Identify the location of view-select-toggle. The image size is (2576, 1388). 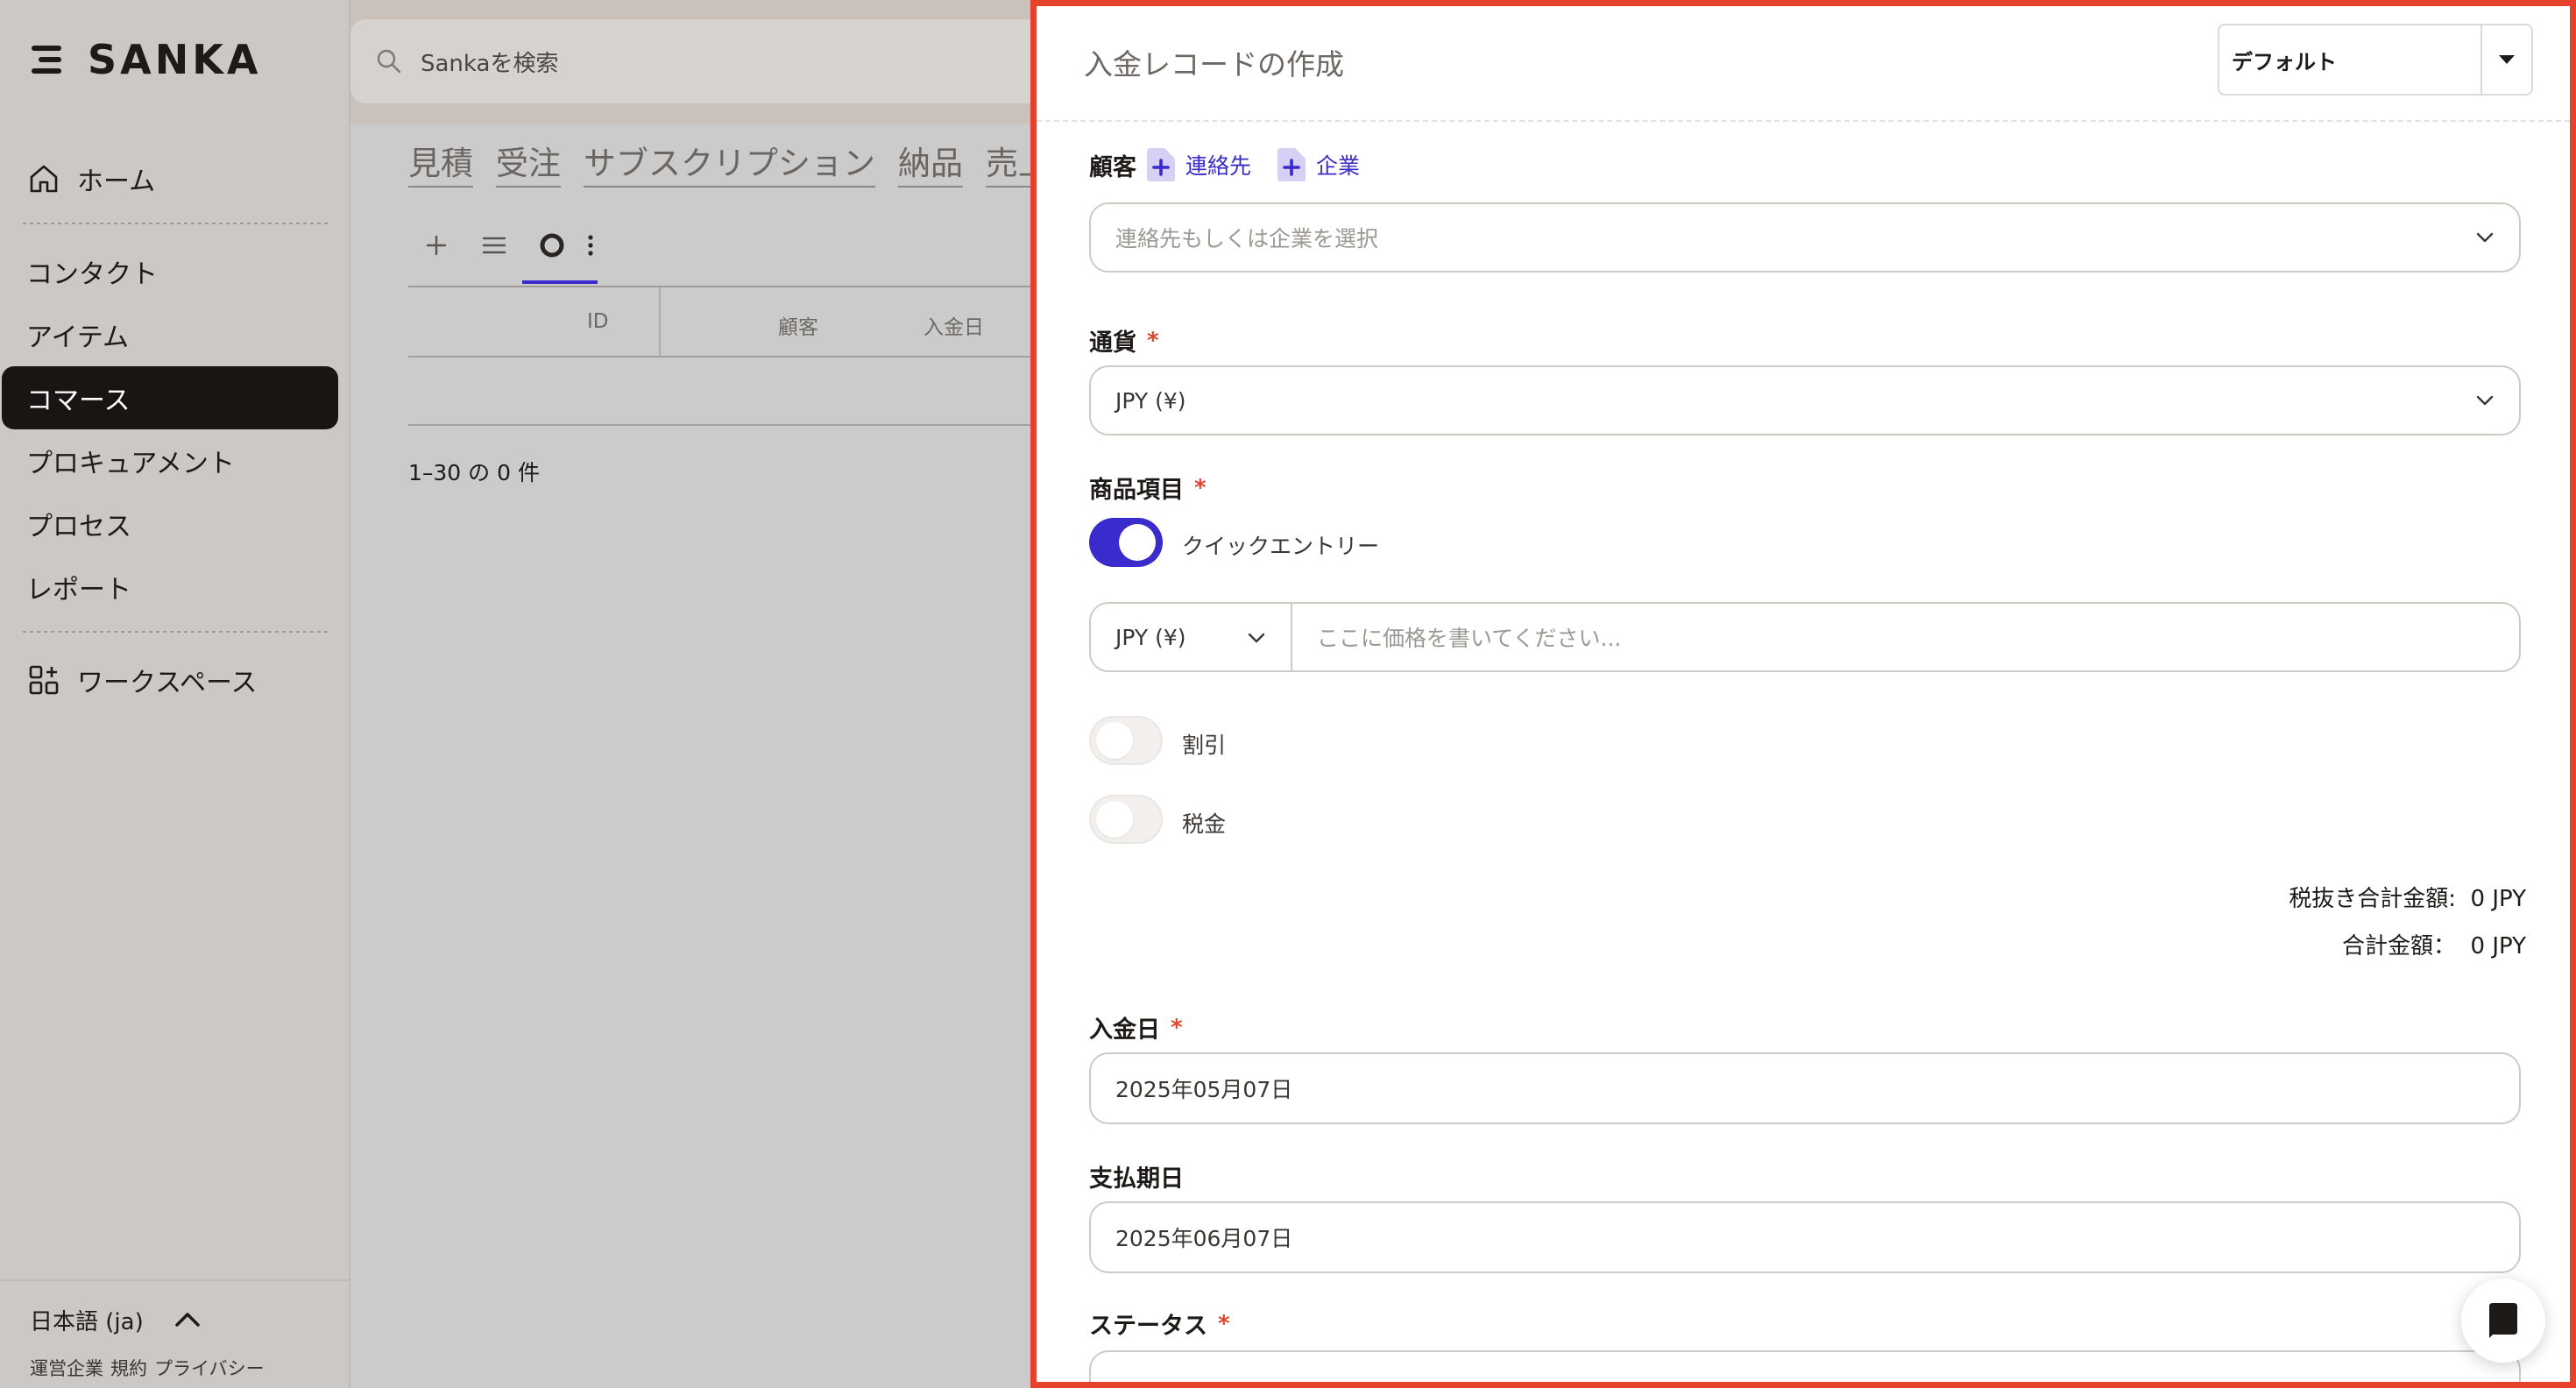
(2505, 60).